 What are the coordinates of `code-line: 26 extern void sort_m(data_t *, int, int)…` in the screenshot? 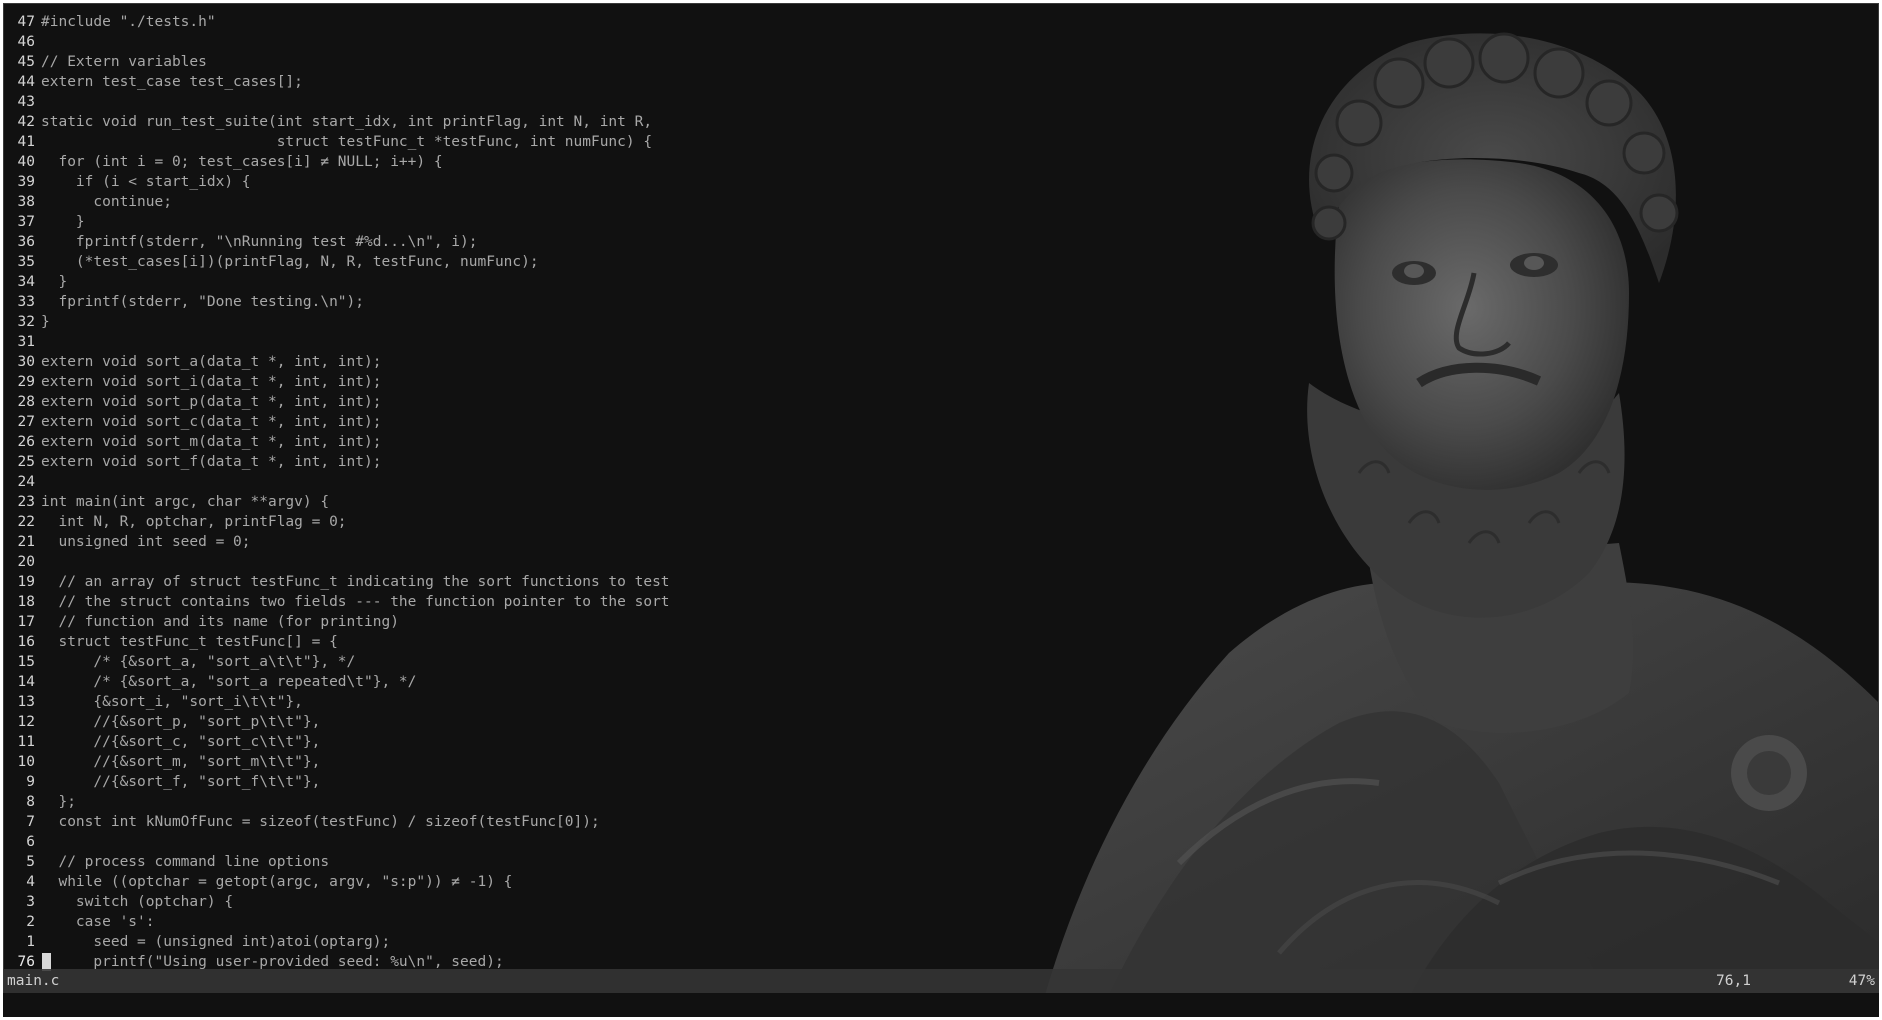 It's located at (336, 442).